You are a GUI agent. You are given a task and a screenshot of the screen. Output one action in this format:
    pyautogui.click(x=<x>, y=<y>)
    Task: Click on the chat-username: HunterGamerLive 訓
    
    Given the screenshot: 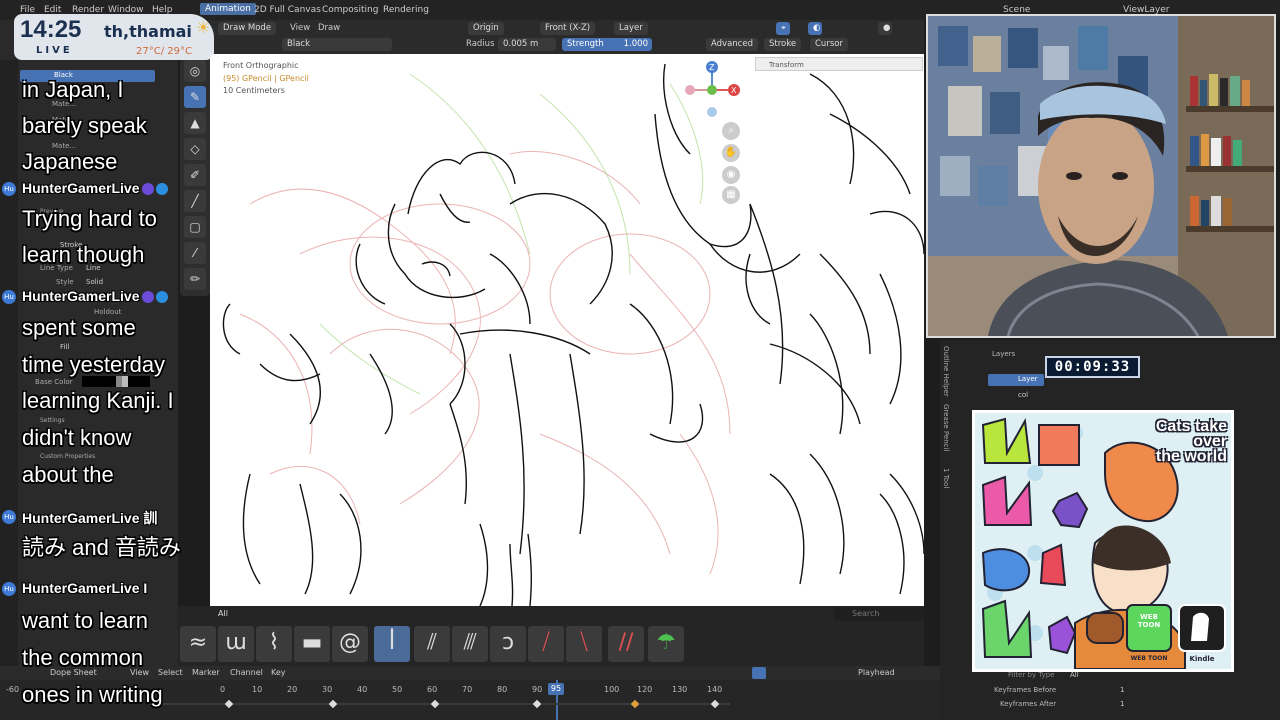 What is the action you would take?
    pyautogui.click(x=89, y=518)
    